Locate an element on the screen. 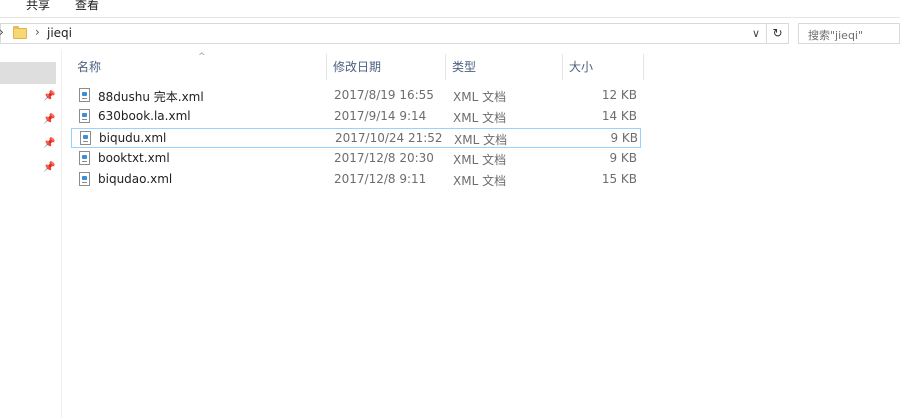 The image size is (900, 418). file-modified: 2017/9/14 9:14 is located at coordinates (380, 116).